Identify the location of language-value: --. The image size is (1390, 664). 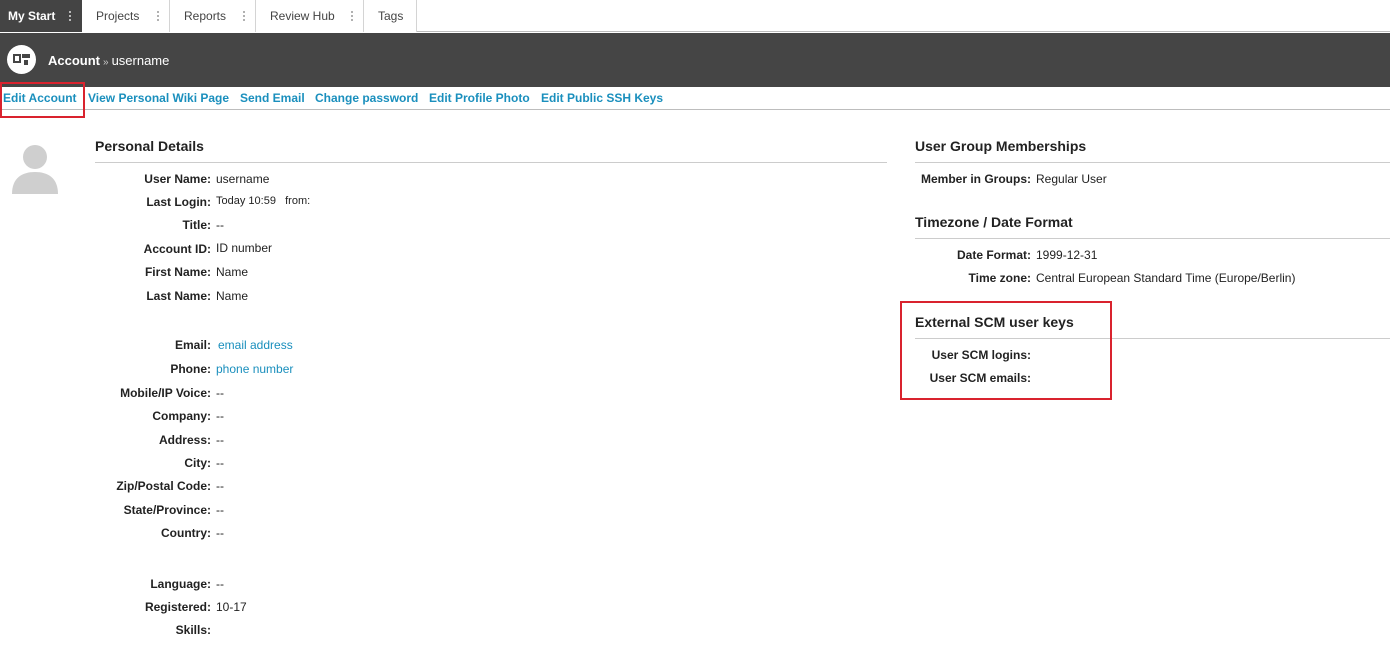
(220, 584).